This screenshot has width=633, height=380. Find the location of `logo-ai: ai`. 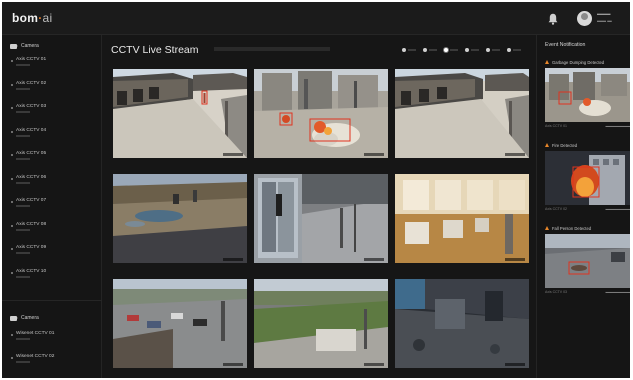

logo-ai: ai is located at coordinates (47, 18).